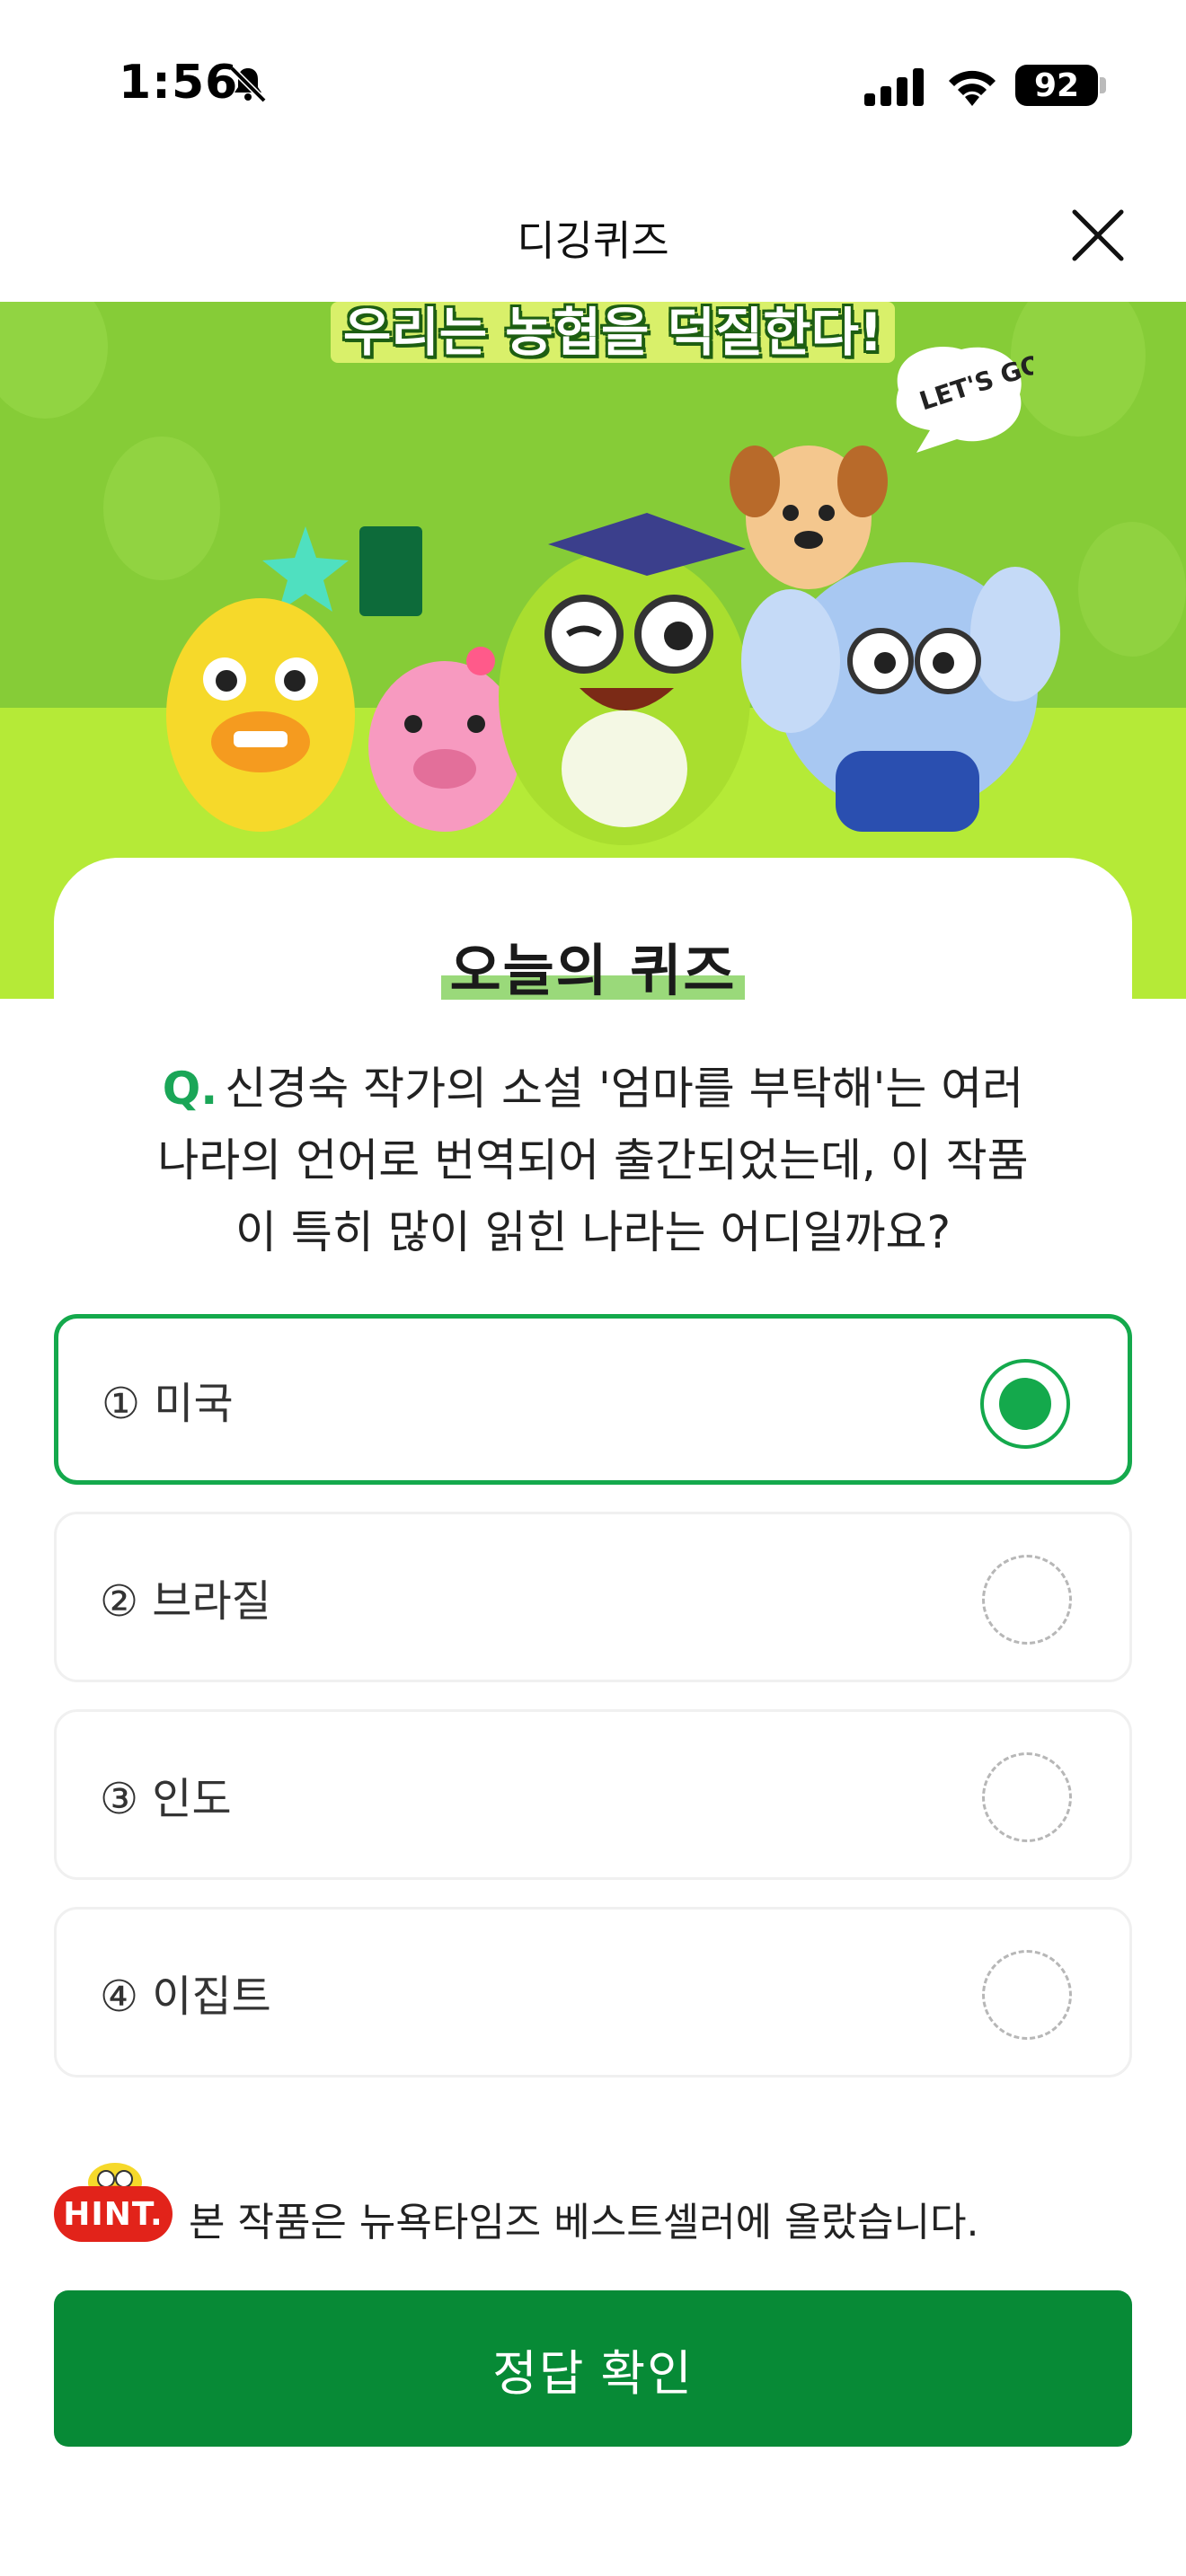  What do you see at coordinates (185, 1997) in the screenshot?
I see `answer-option-label: ④ 이집트` at bounding box center [185, 1997].